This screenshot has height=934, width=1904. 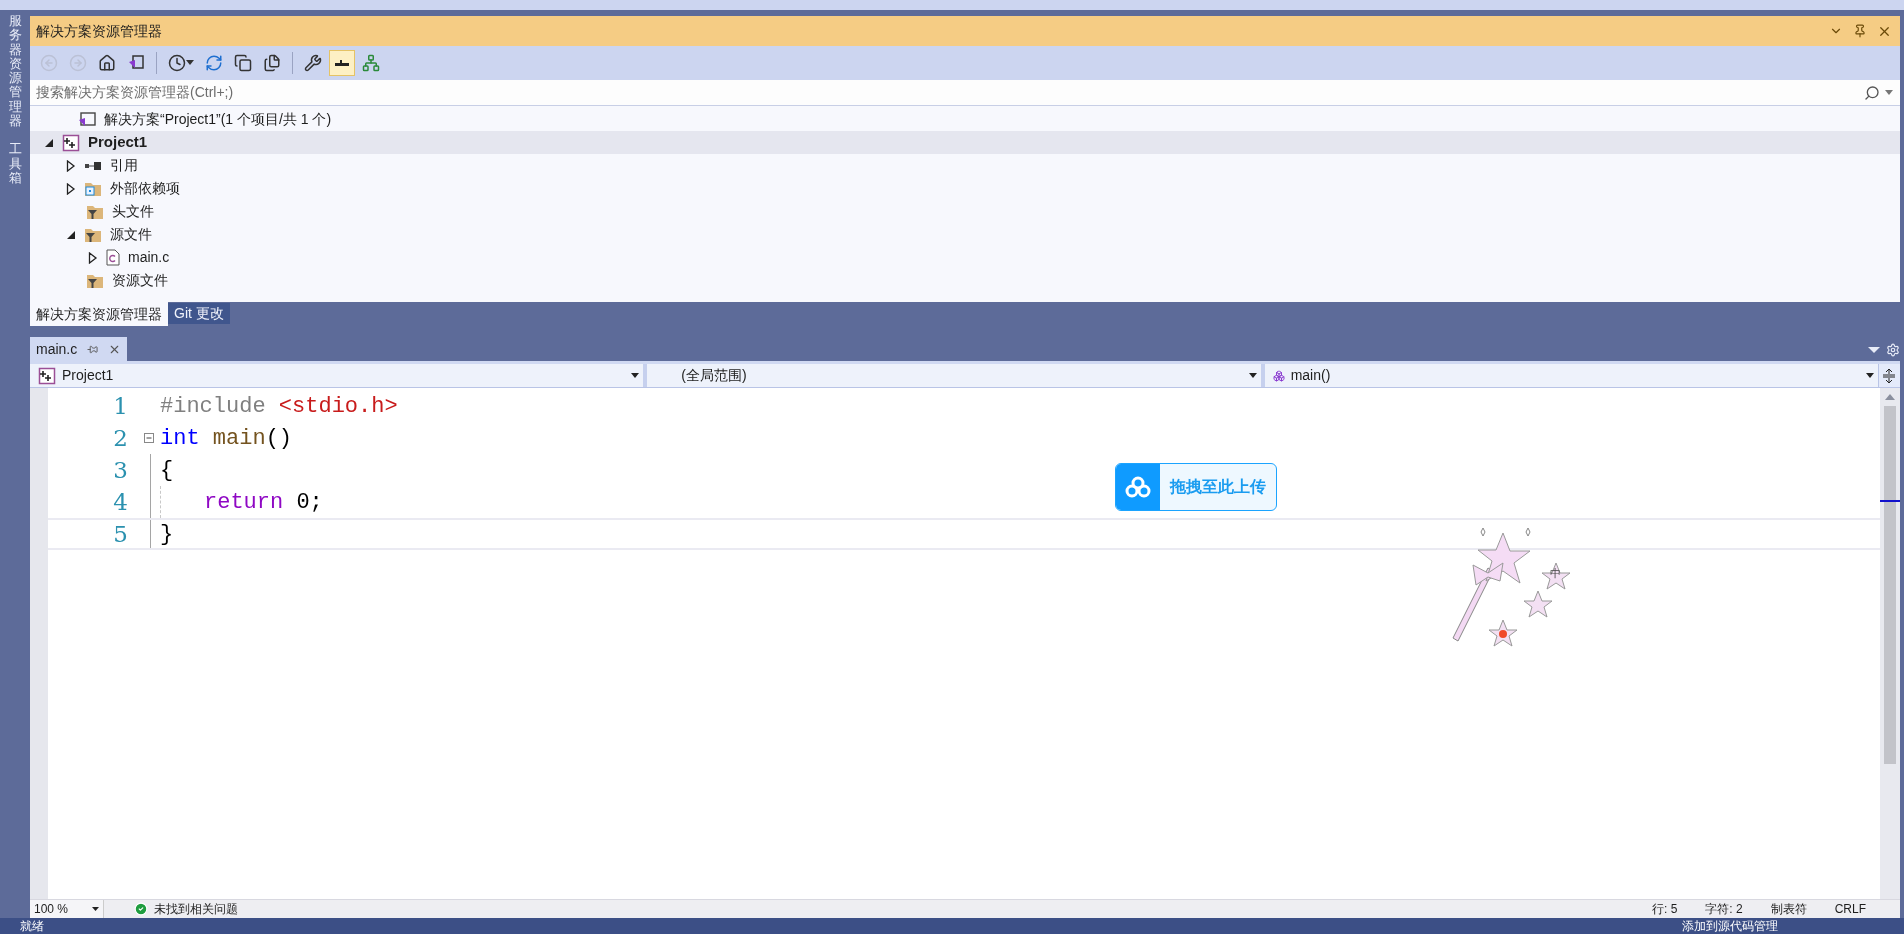 I want to click on settings-icon, so click(x=1893, y=350).